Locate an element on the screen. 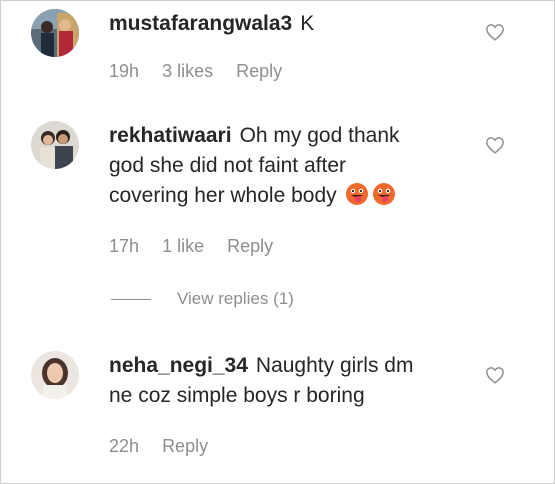 Image resolution: width=555 pixels, height=484 pixels. comment-time: 17h is located at coordinates (124, 246).